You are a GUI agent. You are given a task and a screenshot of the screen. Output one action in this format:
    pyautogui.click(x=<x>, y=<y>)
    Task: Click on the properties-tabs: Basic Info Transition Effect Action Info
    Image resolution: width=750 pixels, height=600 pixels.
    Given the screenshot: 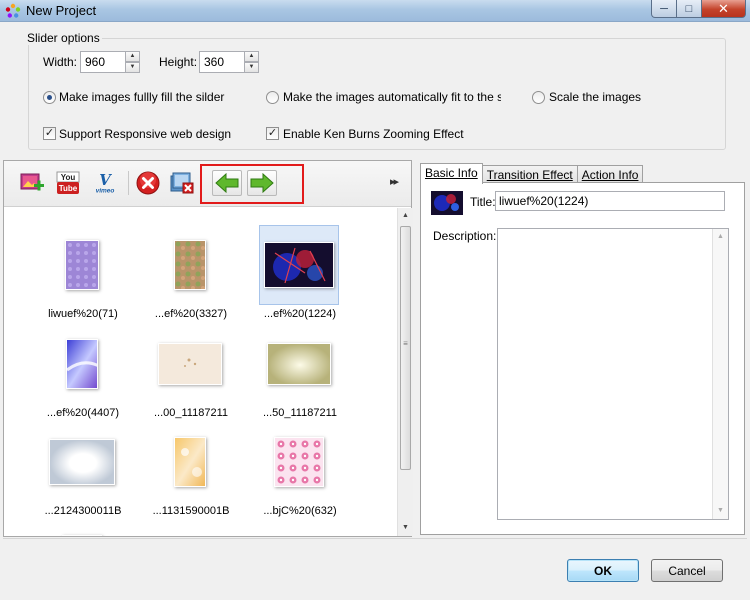 What is the action you would take?
    pyautogui.click(x=532, y=173)
    